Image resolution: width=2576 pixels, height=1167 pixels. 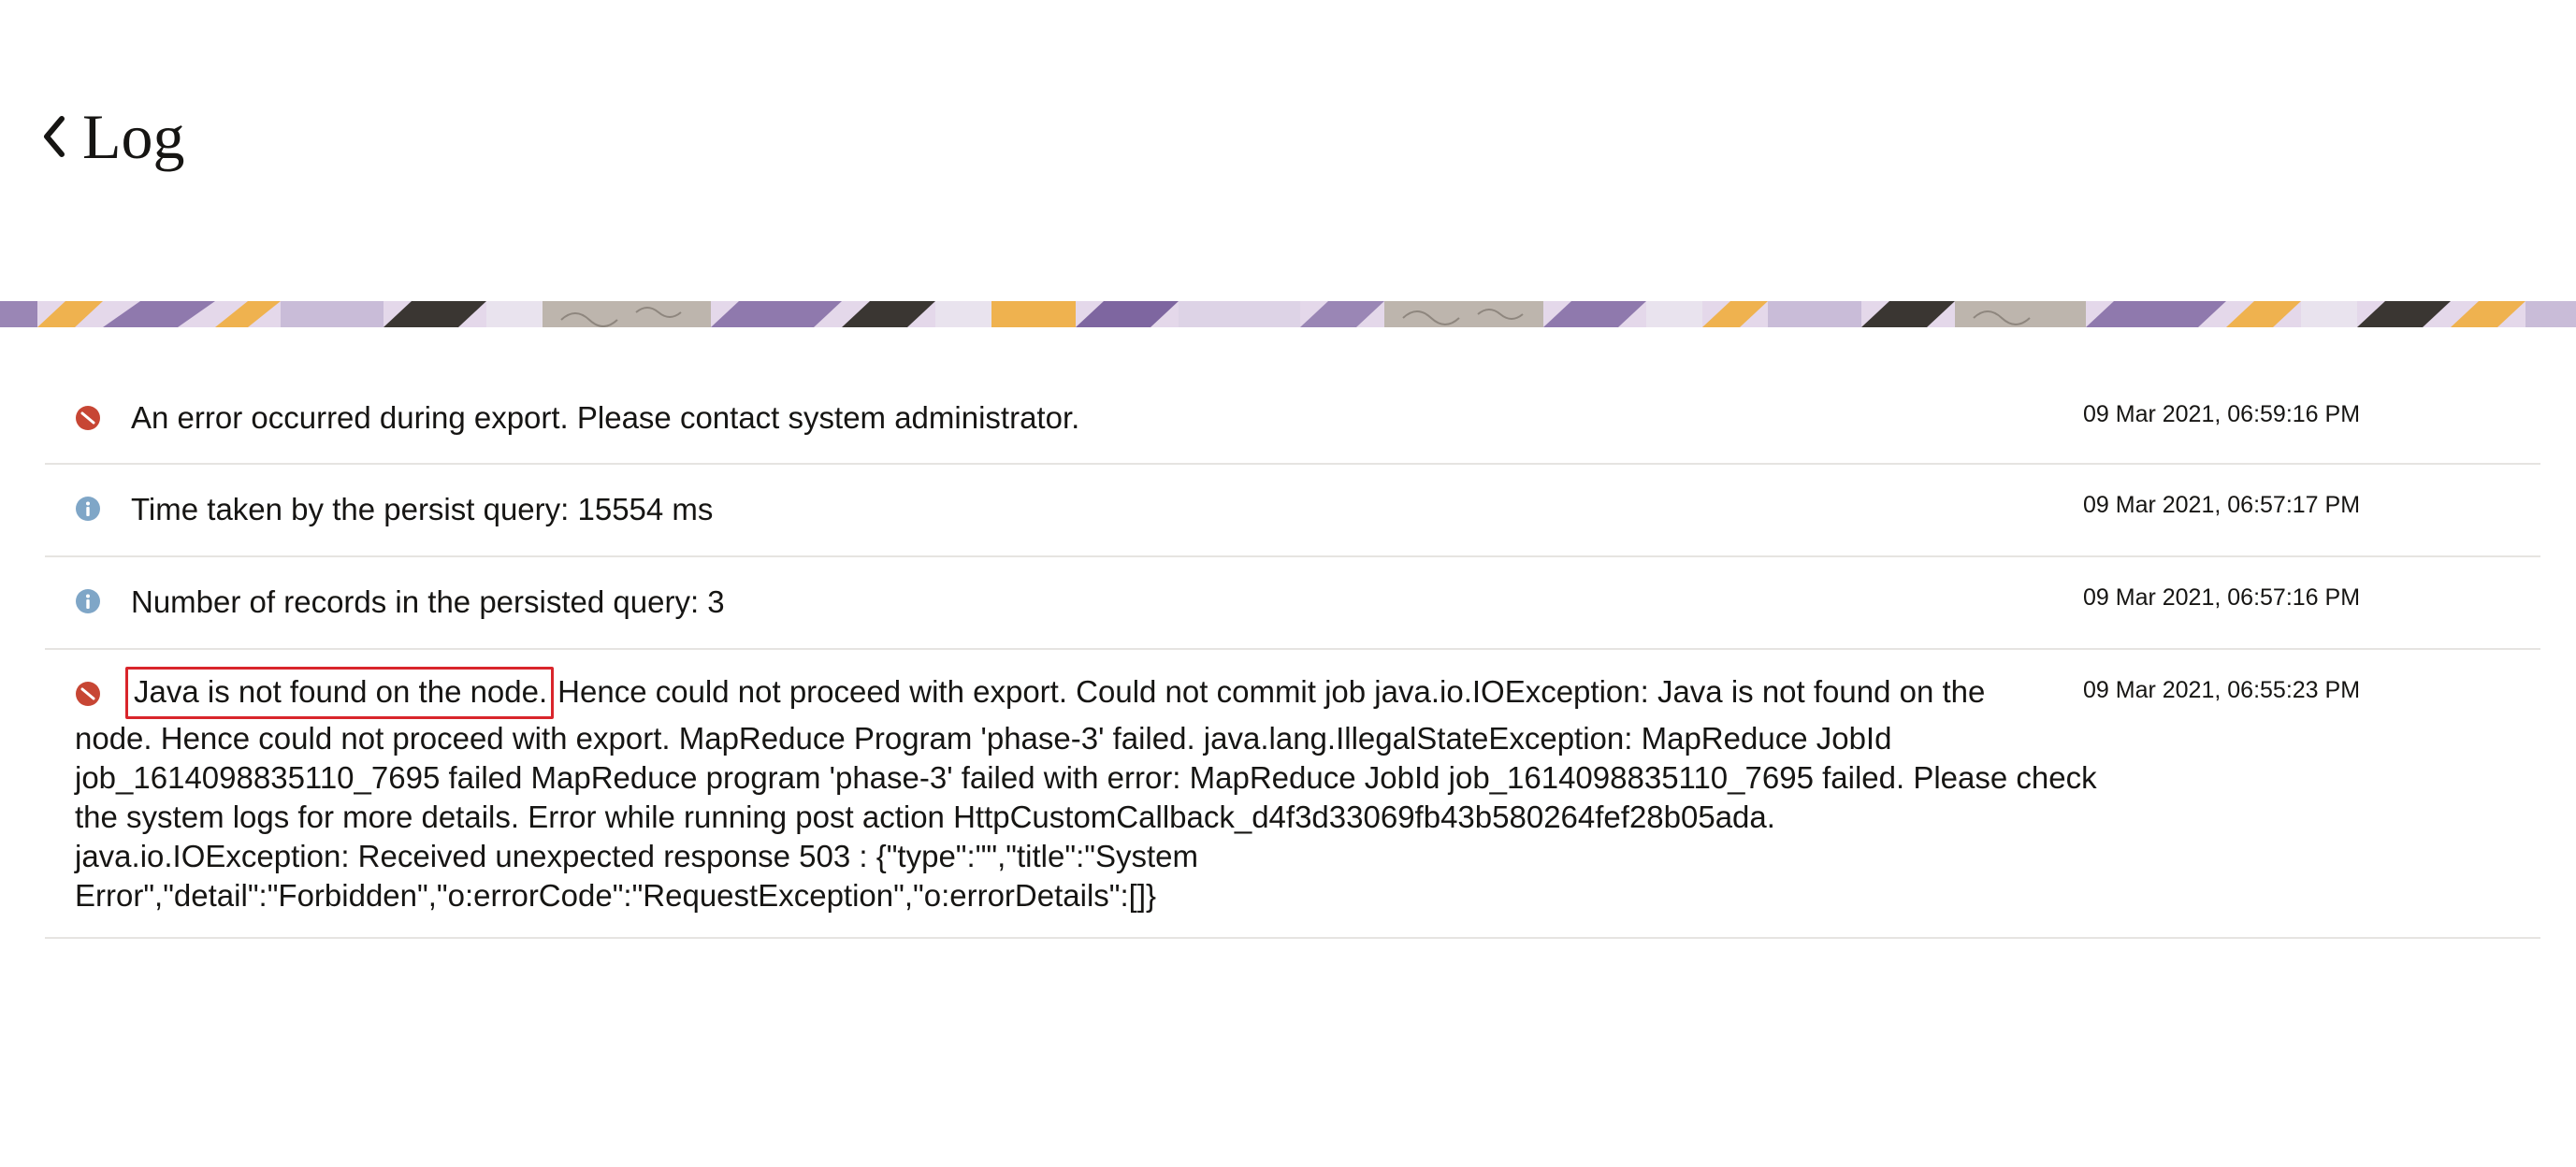 I want to click on error-icon, so click(x=88, y=418).